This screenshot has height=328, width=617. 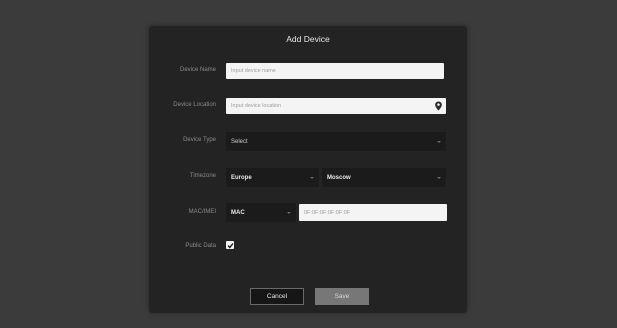 I want to click on mac-imei-type-value: MAC, so click(x=238, y=212).